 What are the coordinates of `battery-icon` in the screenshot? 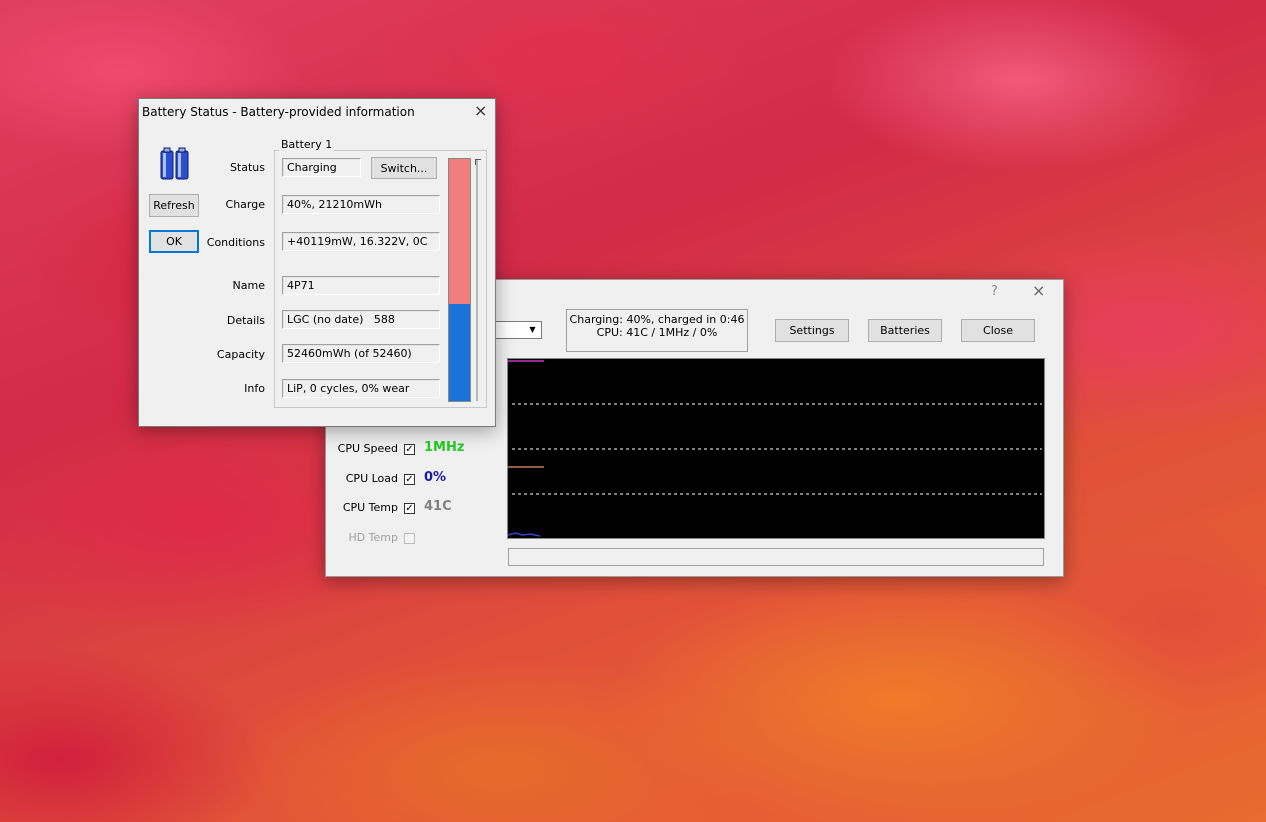 It's located at (174, 163).